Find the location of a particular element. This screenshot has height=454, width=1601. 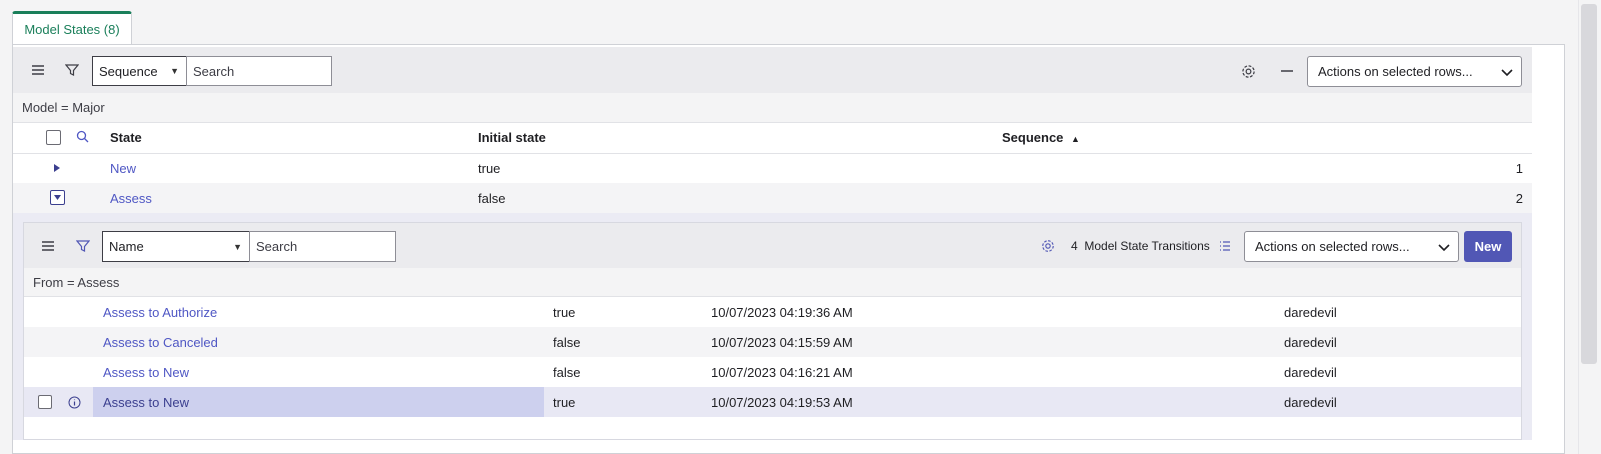

tab-model-states: Model States (8) is located at coordinates (72, 27).